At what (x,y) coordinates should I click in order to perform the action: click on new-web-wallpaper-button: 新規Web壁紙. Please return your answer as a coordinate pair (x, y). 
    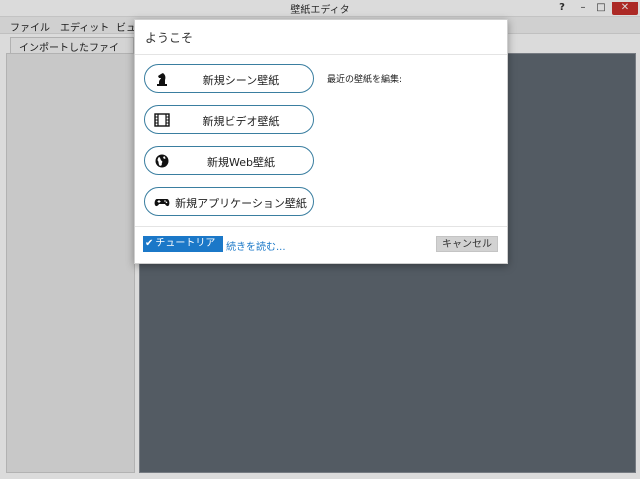
    Looking at the image, I should click on (229, 160).